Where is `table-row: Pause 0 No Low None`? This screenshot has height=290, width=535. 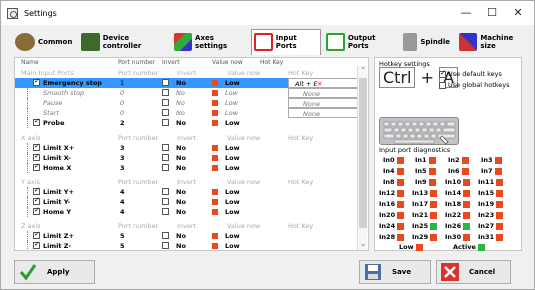 table-row: Pause 0 No Low None is located at coordinates (187, 103).